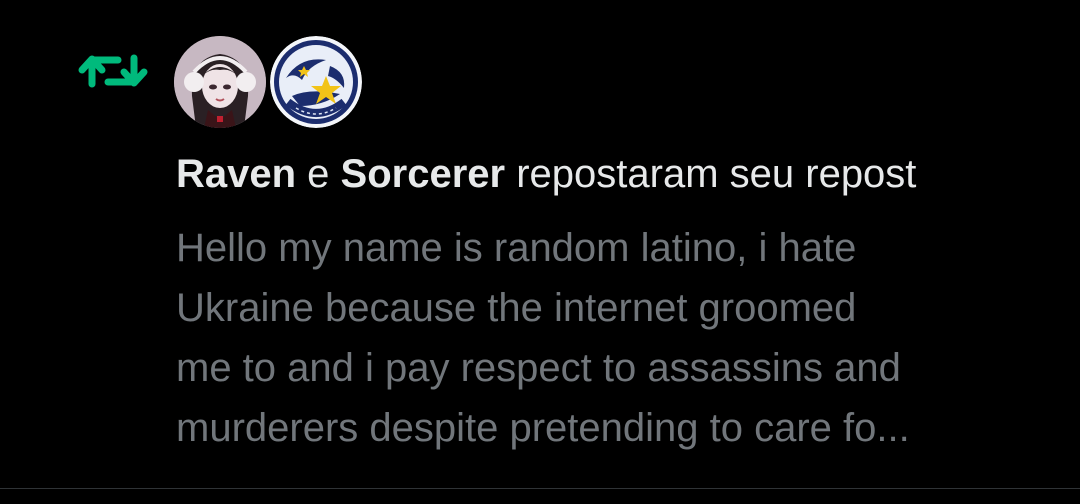 The width and height of the screenshot is (1080, 504). Describe the element at coordinates (516, 248) in the screenshot. I see `post-text-line: Hello my name is random latino, i hate` at that location.